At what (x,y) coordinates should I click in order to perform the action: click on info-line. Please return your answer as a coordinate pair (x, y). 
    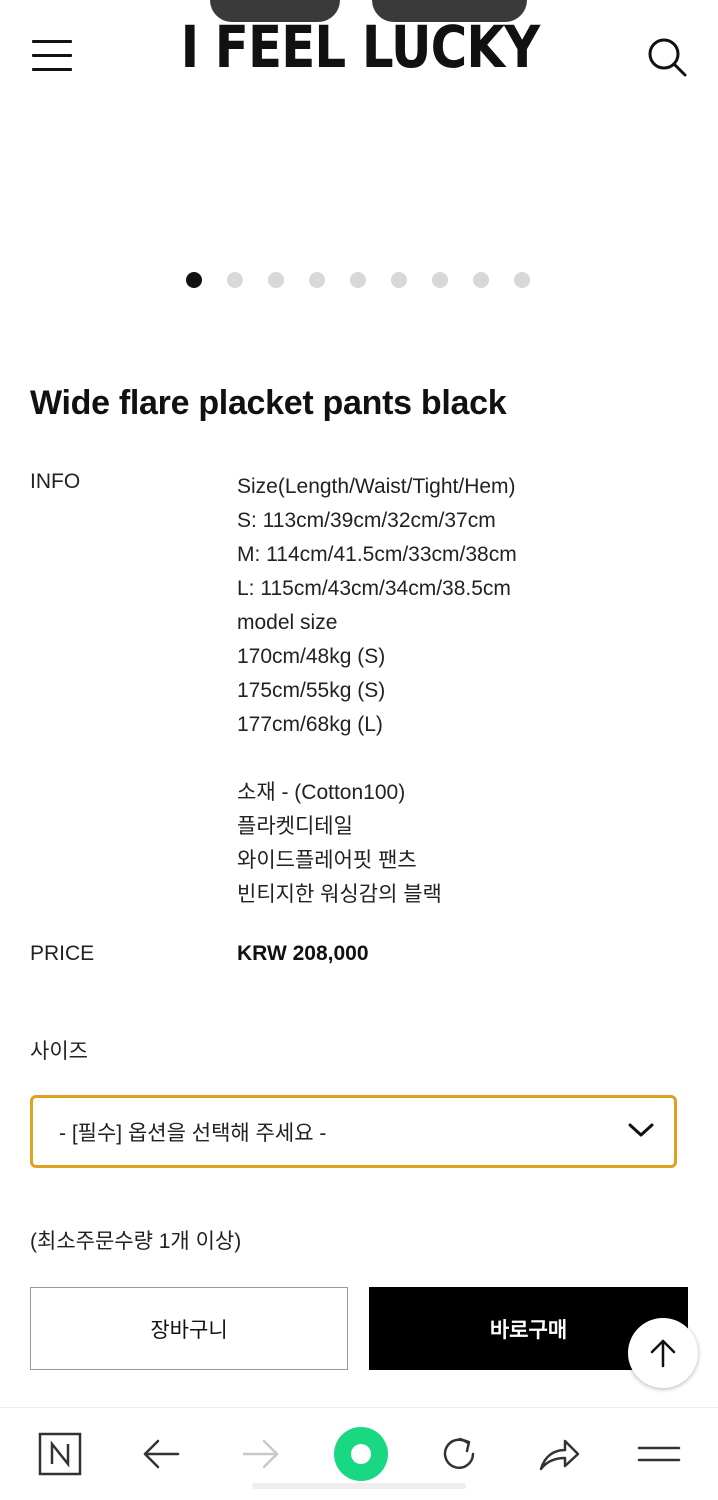
    Looking at the image, I should click on (377, 759).